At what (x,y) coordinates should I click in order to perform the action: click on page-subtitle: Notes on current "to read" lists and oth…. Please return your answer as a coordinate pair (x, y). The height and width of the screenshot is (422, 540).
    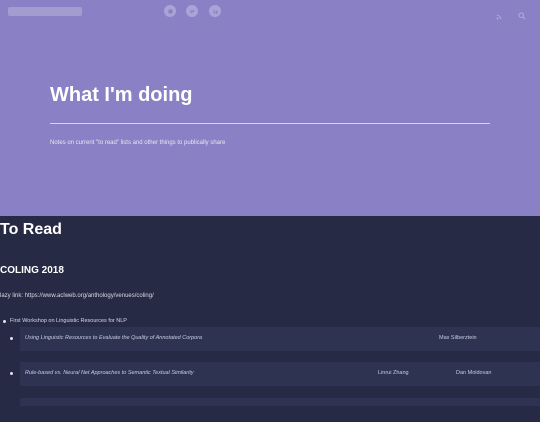
    Looking at the image, I should click on (138, 143).